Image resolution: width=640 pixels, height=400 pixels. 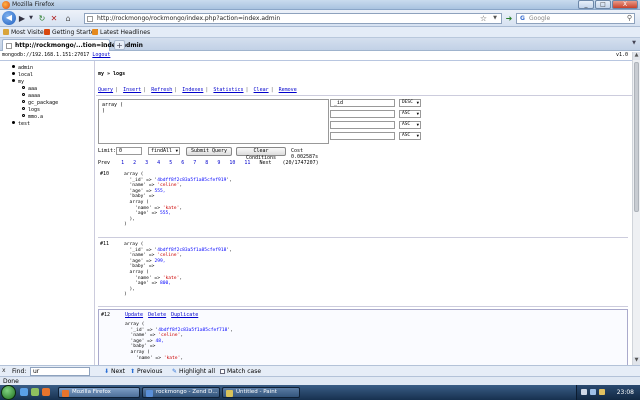 I want to click on getting-started-icon, so click(x=47, y=32).